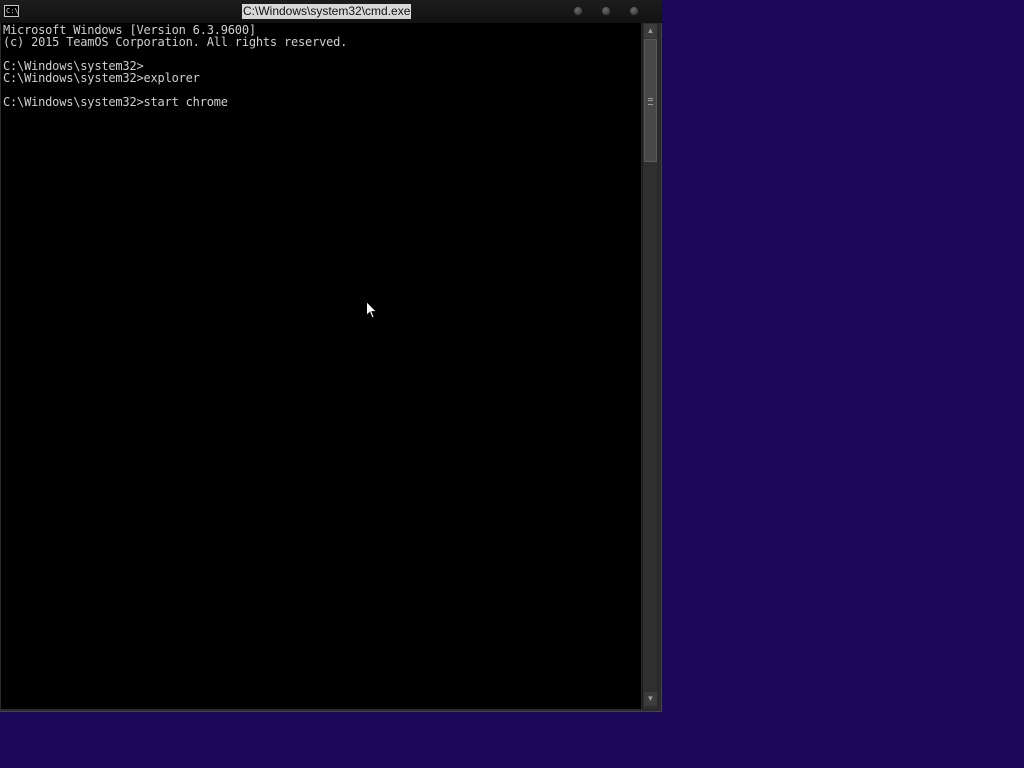  I want to click on title-bar: C:\. C:\Windows\system32\cmd.exe, so click(331, 11).